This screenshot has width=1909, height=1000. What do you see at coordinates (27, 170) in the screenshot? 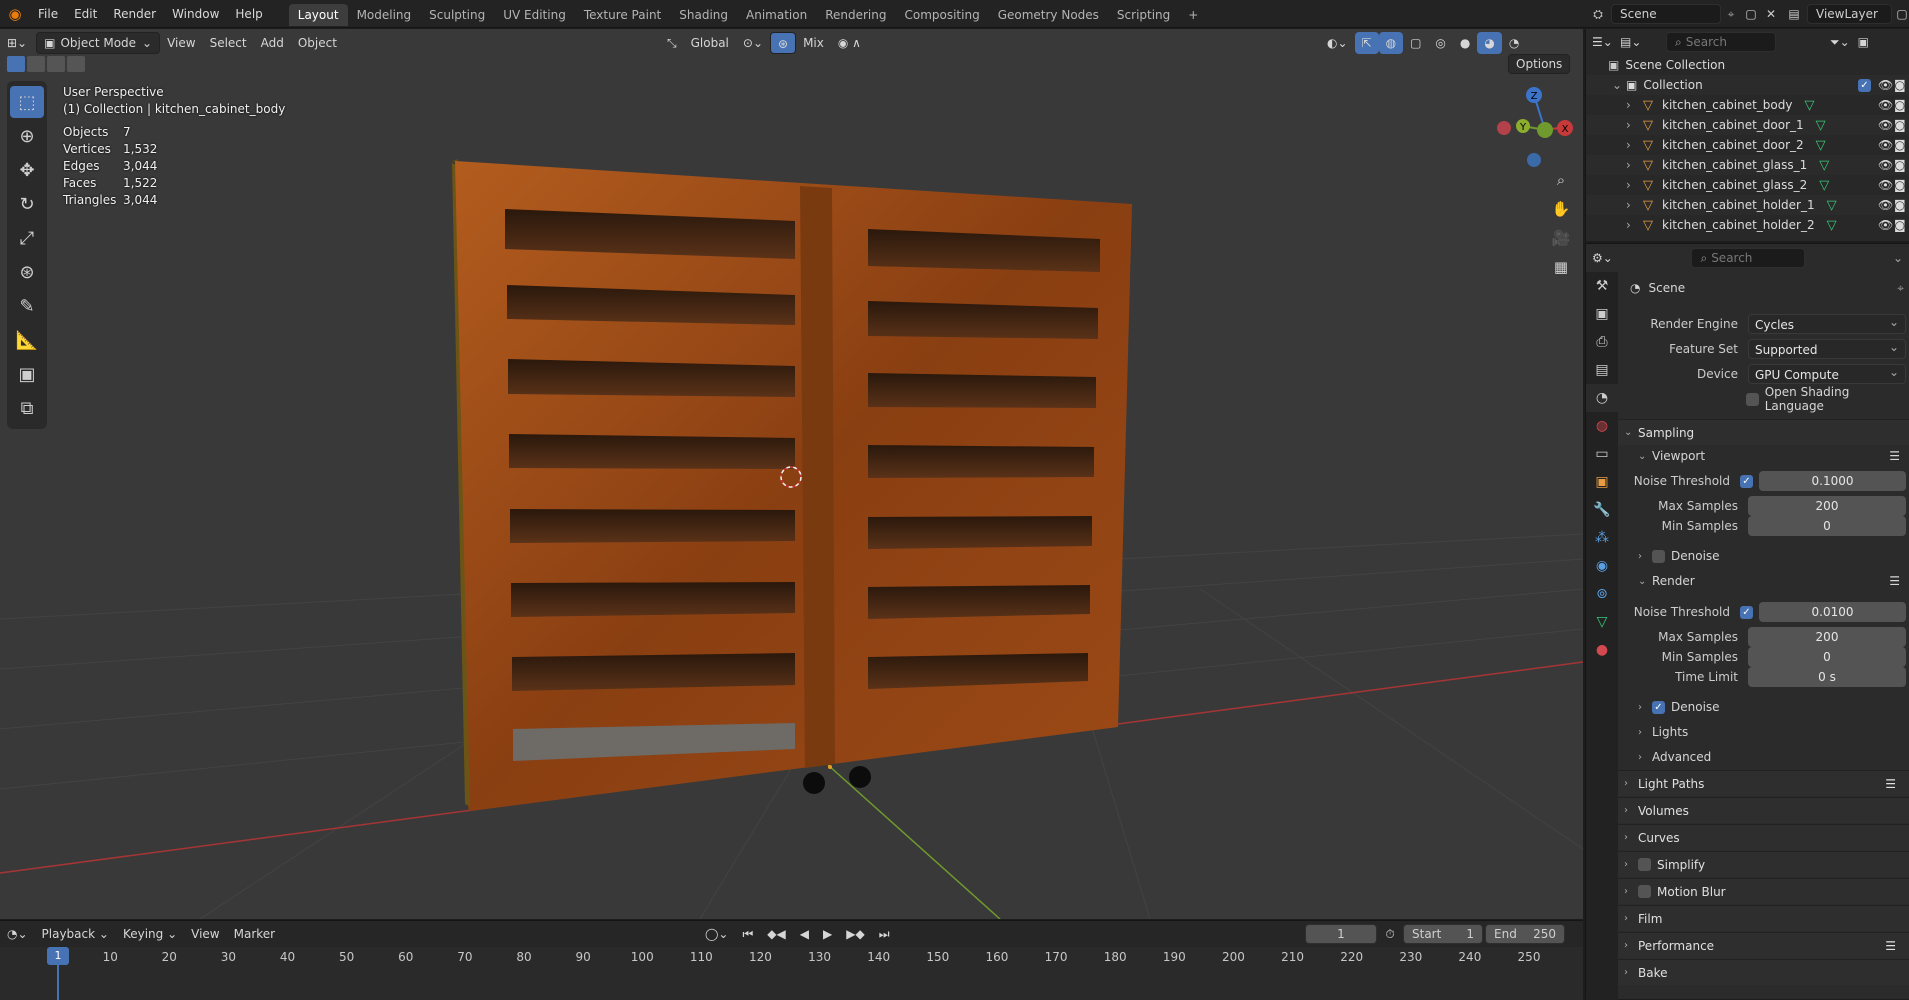
I see `move-tool-icon: ✥` at bounding box center [27, 170].